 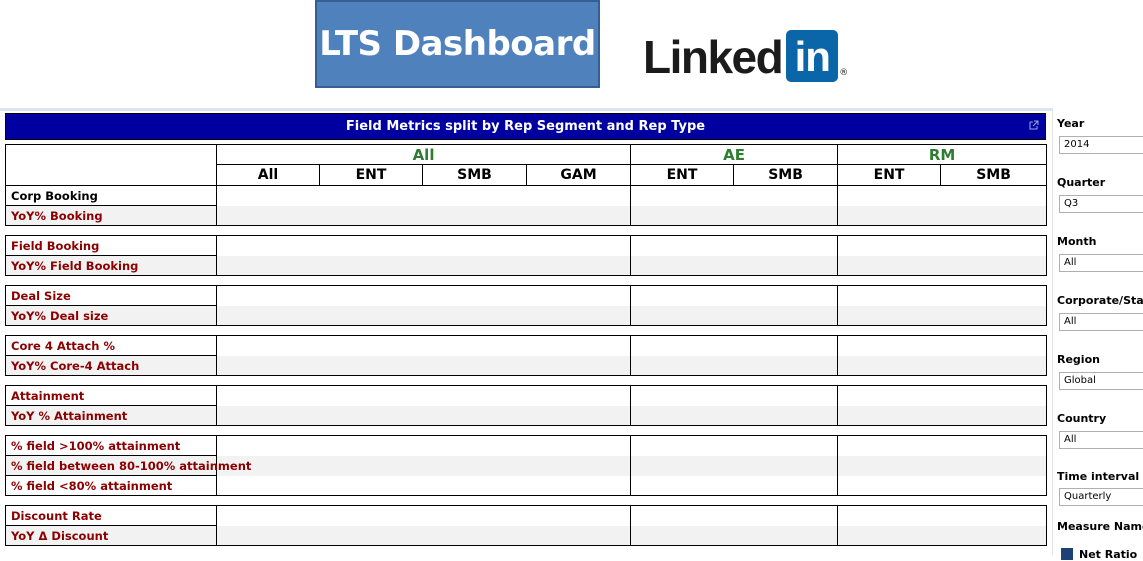 What do you see at coordinates (526, 265) in the screenshot?
I see `table-row: YoY% Field Booking` at bounding box center [526, 265].